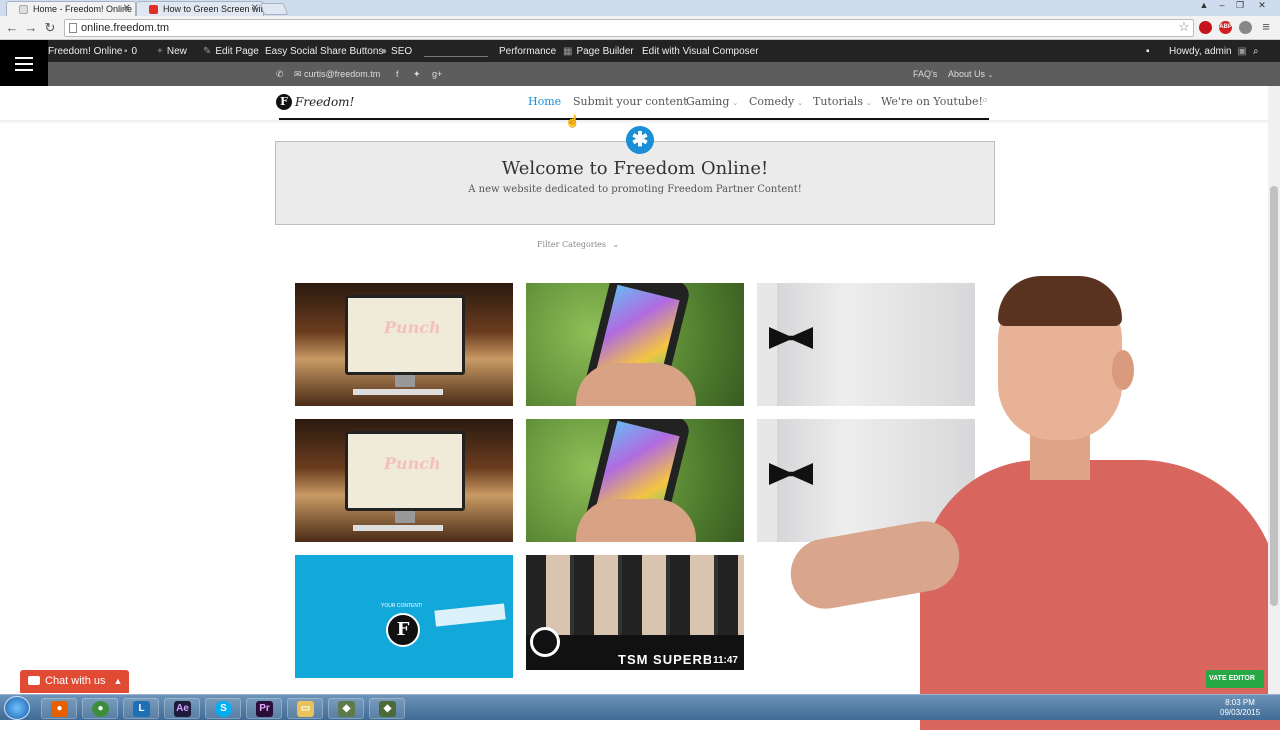 The height and width of the screenshot is (730, 1280). Describe the element at coordinates (1262, 5) in the screenshot. I see `close-window-icon: ✕` at that location.